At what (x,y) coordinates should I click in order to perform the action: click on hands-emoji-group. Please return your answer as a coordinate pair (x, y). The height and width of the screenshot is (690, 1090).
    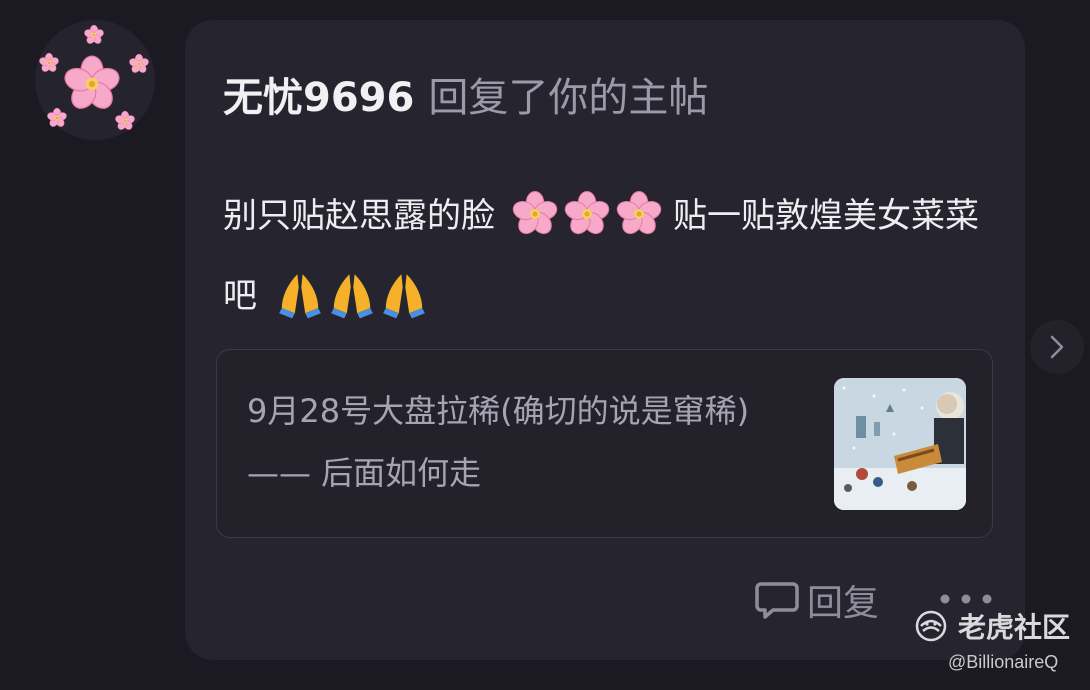
    Looking at the image, I should click on (352, 295).